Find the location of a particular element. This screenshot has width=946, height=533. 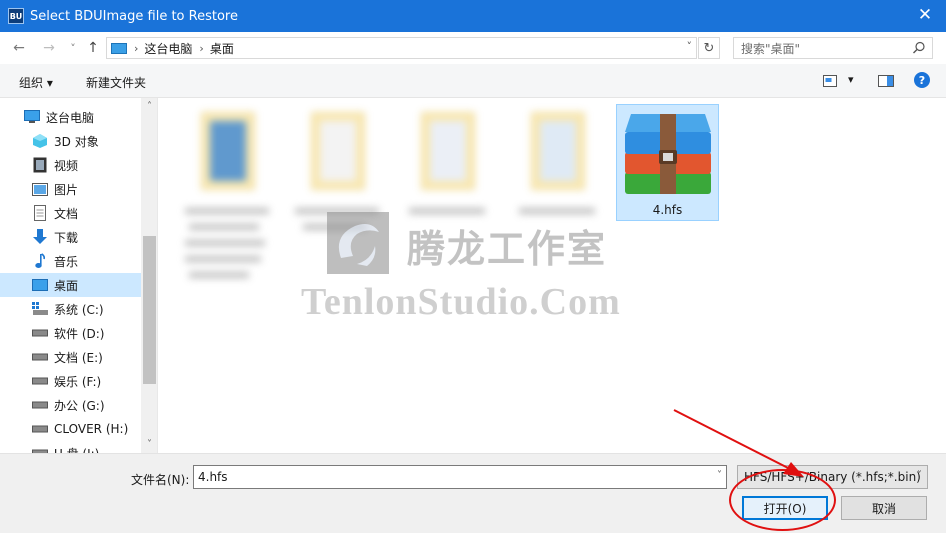

preview-pane-icon is located at coordinates (886, 81).